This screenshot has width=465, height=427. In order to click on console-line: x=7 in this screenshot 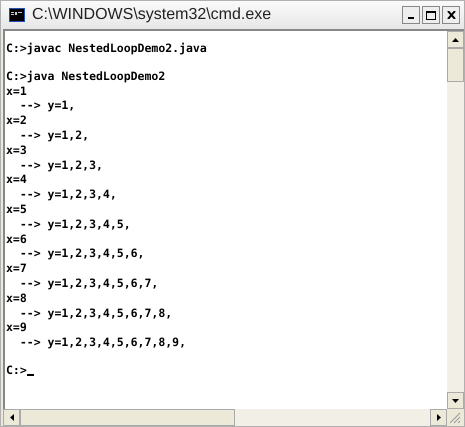, I will do `click(16, 268)`.